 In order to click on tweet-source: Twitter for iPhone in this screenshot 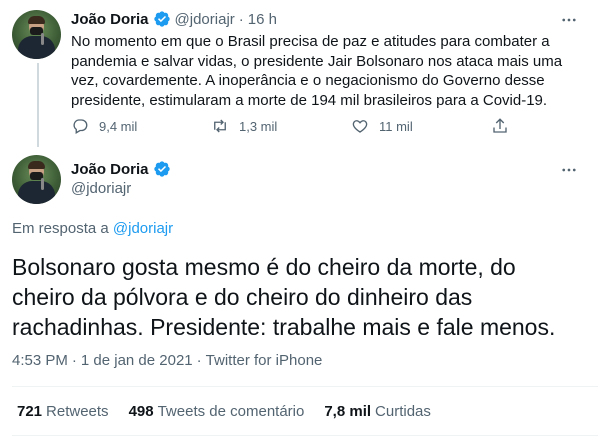, I will do `click(264, 360)`.